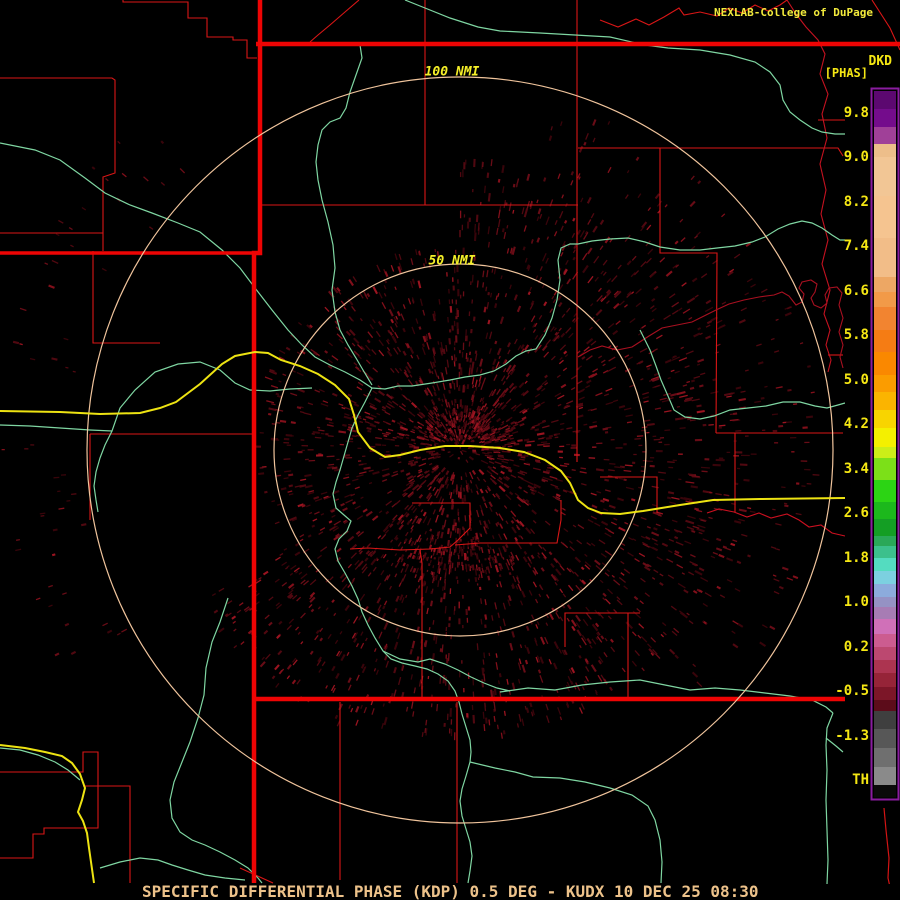  Describe the element at coordinates (856, 157) in the screenshot. I see `colorbar-tick-9.0: 9.0` at that location.